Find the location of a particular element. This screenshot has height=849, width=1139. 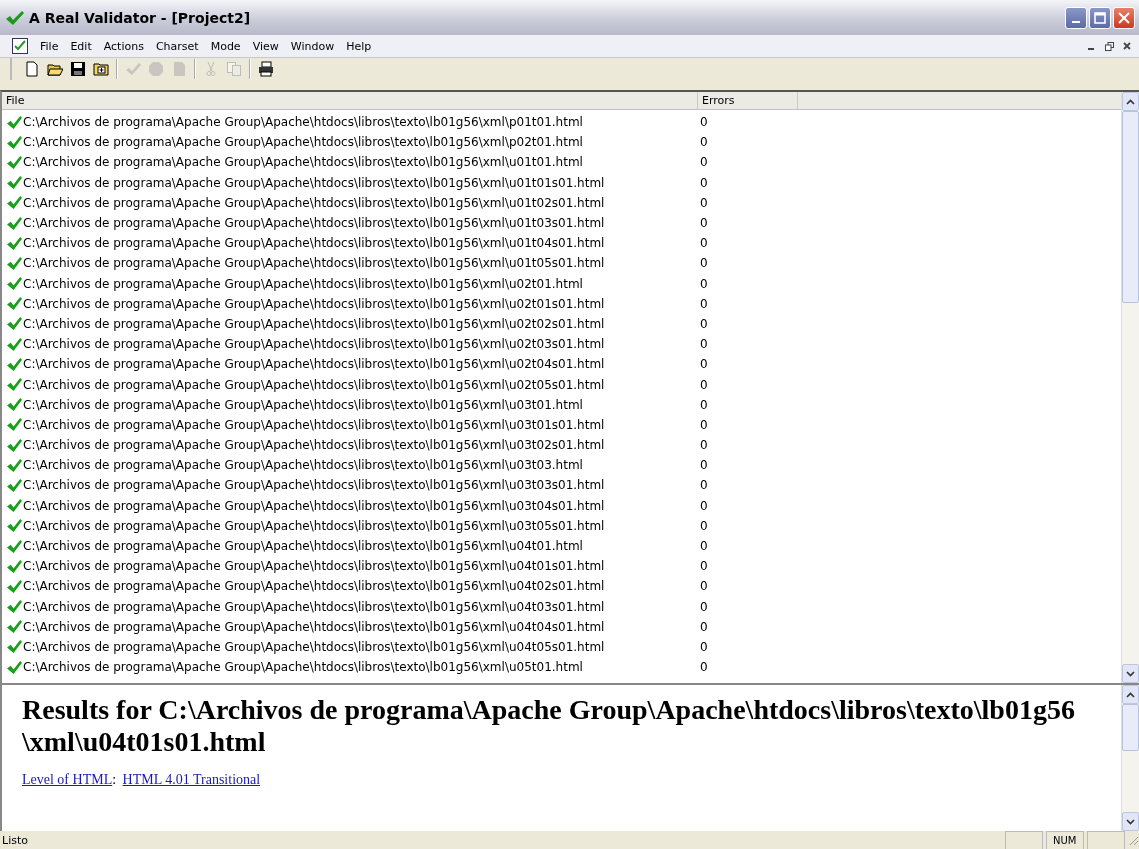

file-path-cell-text: C:\Archivos de programa\Apache Group\Apache\htdocs\libros\texto\lb01g56\xml\u03t02s01.html is located at coordinates (314, 445).